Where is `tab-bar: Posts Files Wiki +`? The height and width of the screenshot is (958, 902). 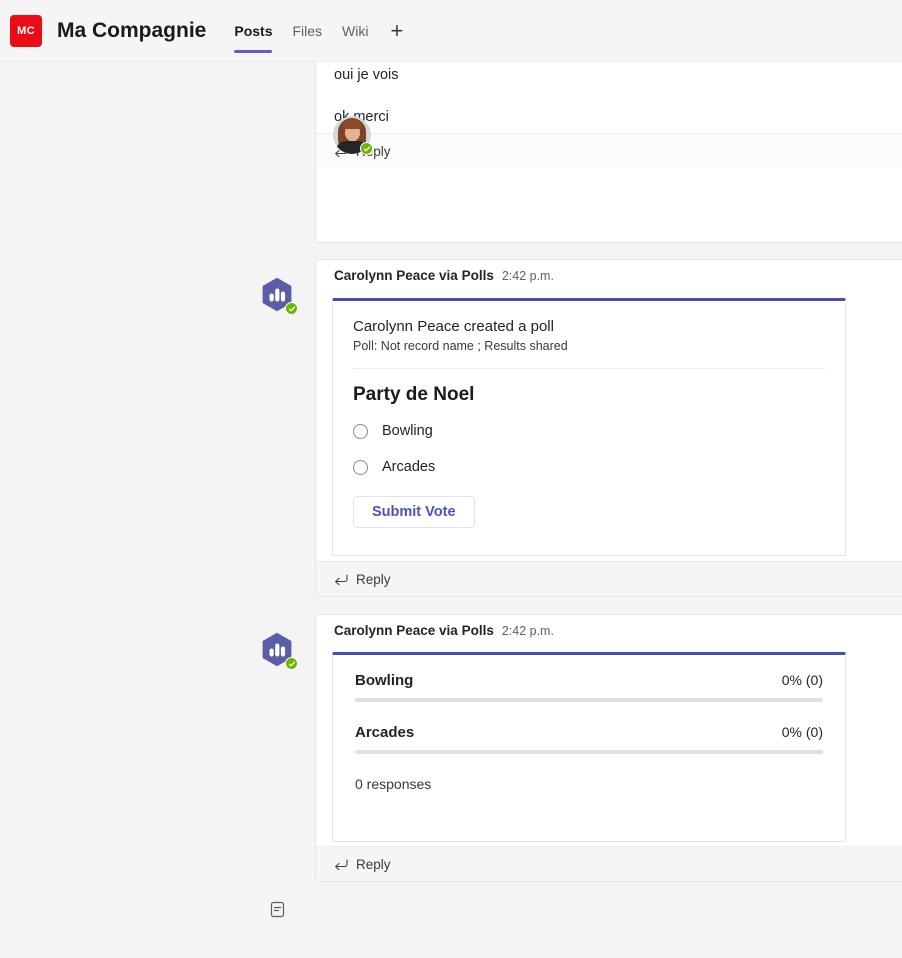 tab-bar: Posts Files Wiki + is located at coordinates (319, 30).